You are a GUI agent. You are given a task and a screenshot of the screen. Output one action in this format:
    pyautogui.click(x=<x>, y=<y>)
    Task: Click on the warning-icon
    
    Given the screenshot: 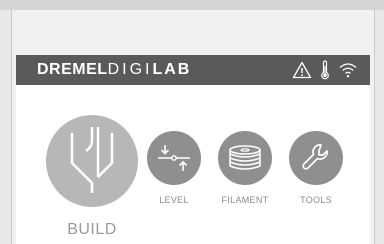 What is the action you would take?
    pyautogui.click(x=302, y=70)
    